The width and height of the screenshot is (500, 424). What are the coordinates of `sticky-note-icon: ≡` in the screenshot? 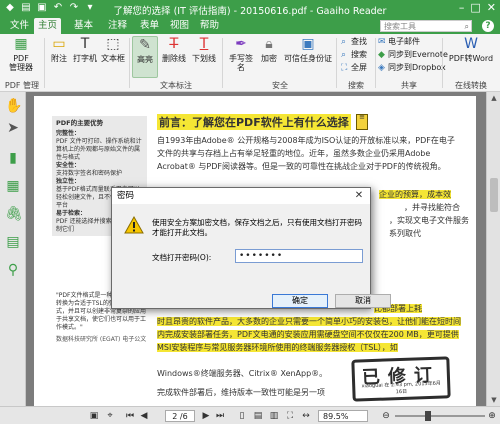 It's located at (362, 122).